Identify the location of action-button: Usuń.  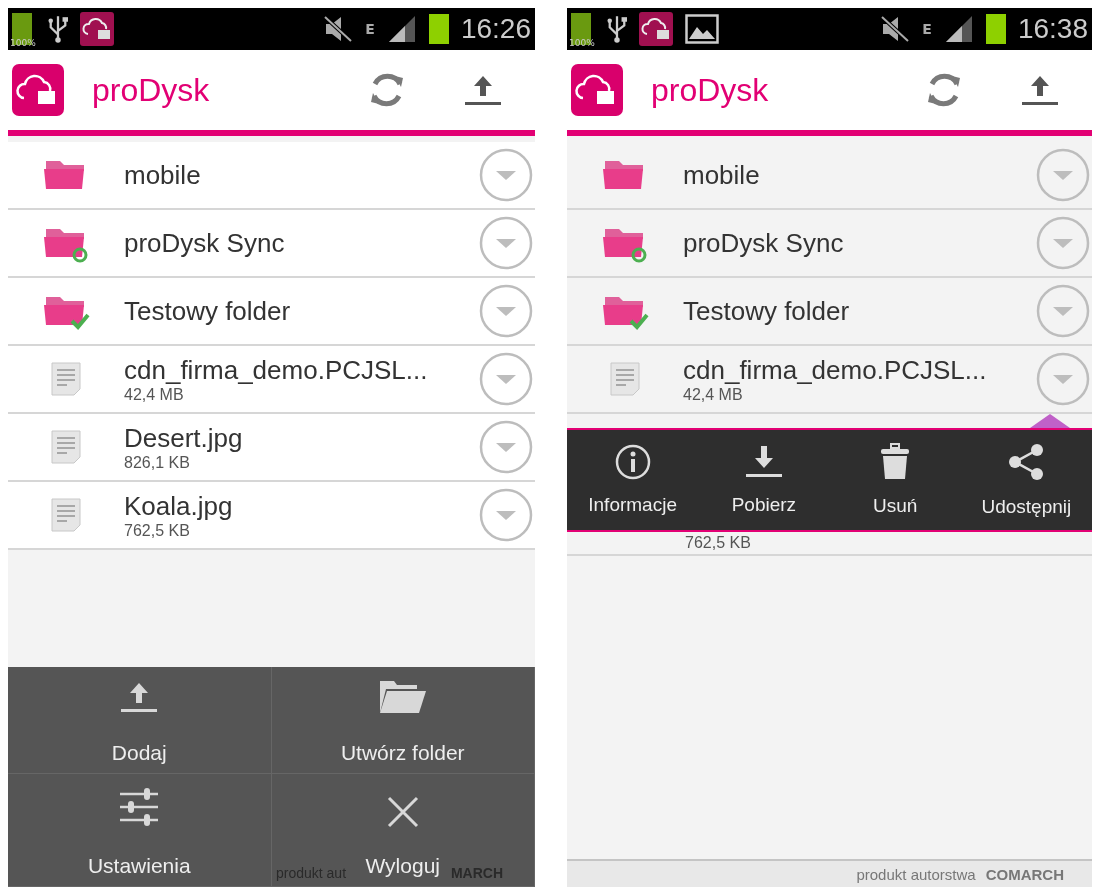
(895, 480).